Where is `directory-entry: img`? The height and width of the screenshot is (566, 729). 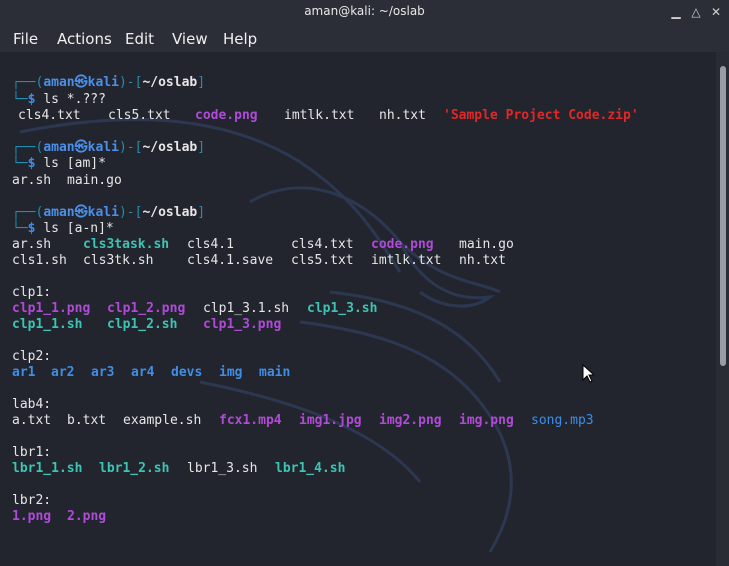 directory-entry: img is located at coordinates (231, 372).